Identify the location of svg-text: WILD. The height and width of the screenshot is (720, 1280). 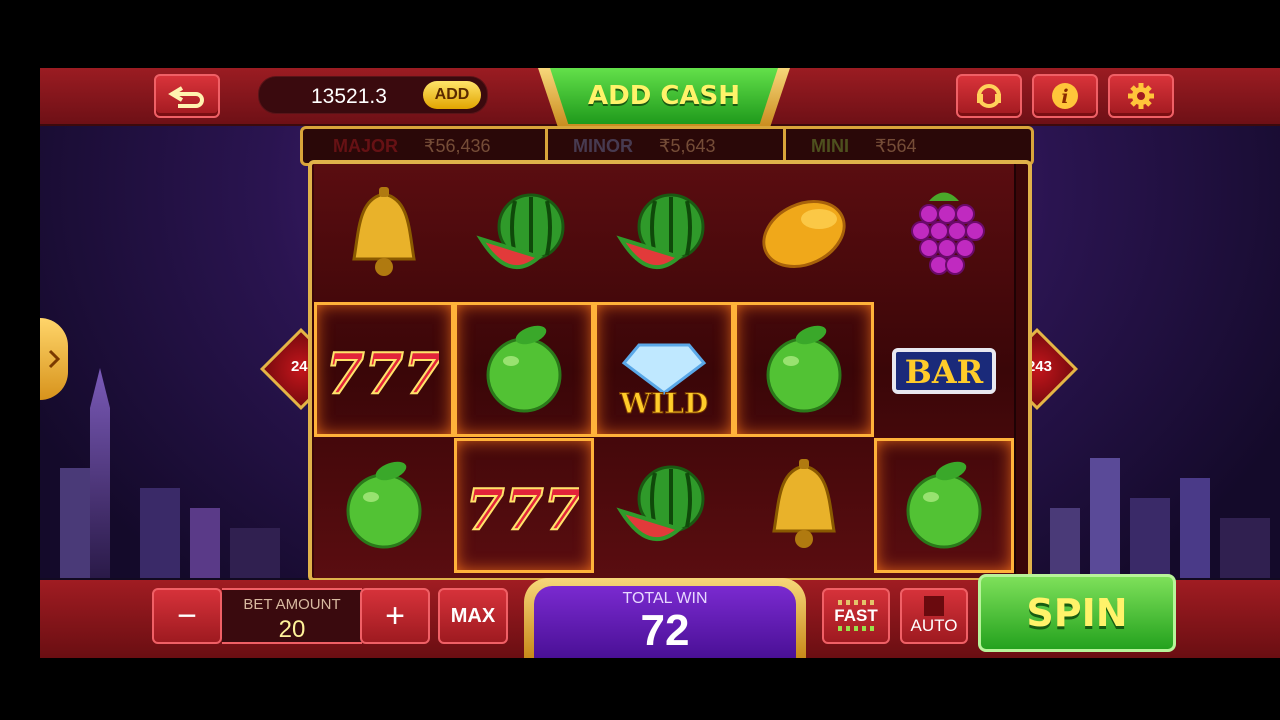
(664, 403).